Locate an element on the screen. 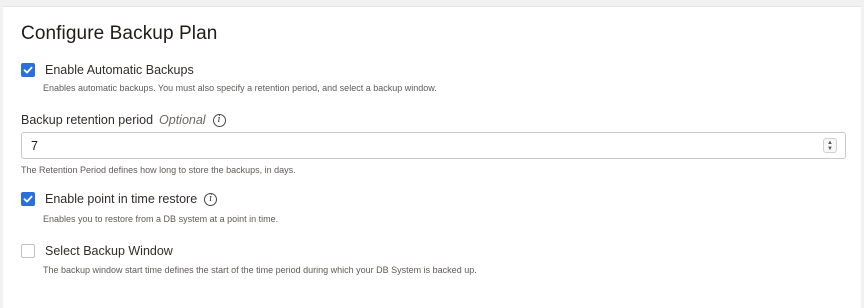 The image size is (864, 308). auto-backups-checkbox is located at coordinates (28, 70).